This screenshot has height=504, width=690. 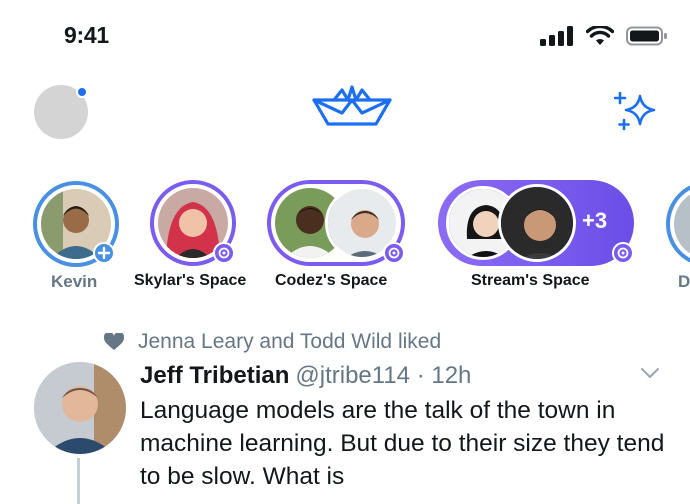 I want to click on more-count: +3, so click(x=595, y=220).